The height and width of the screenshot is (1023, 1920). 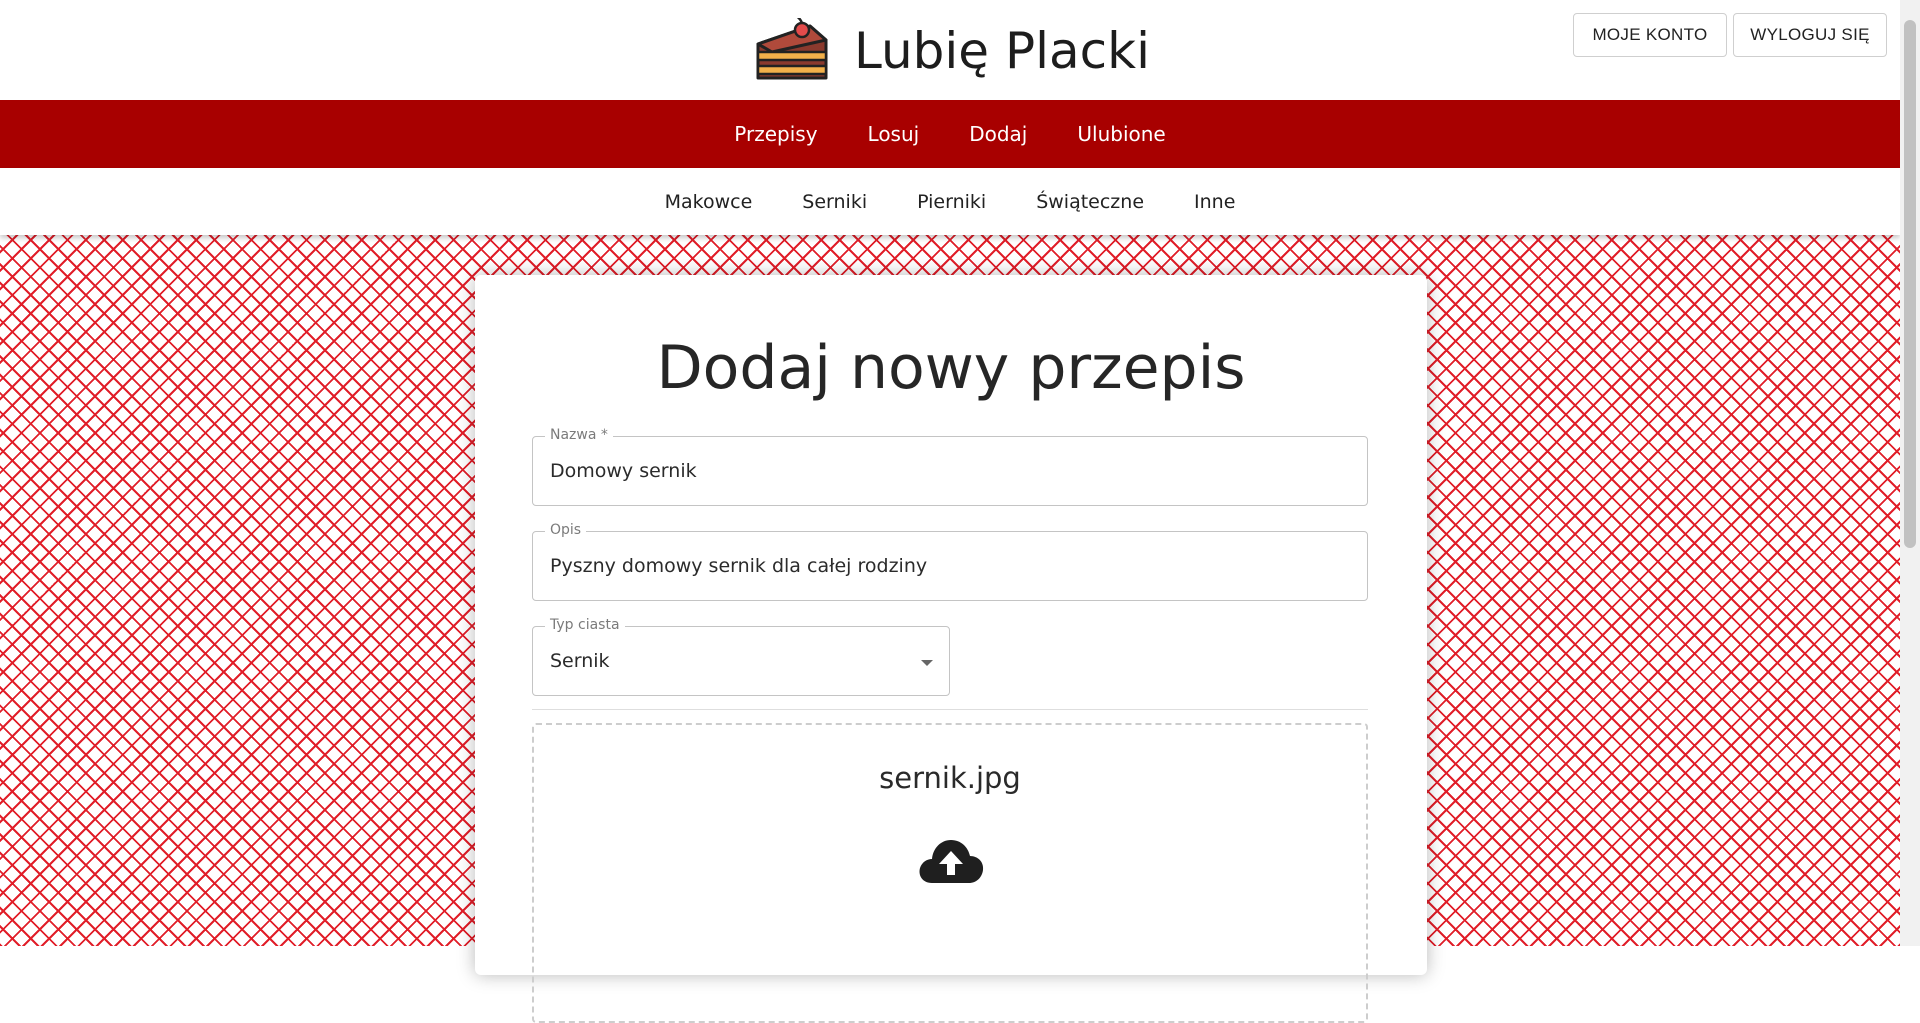 I want to click on image-dropzone: sernik.jpg, so click(x=950, y=873).